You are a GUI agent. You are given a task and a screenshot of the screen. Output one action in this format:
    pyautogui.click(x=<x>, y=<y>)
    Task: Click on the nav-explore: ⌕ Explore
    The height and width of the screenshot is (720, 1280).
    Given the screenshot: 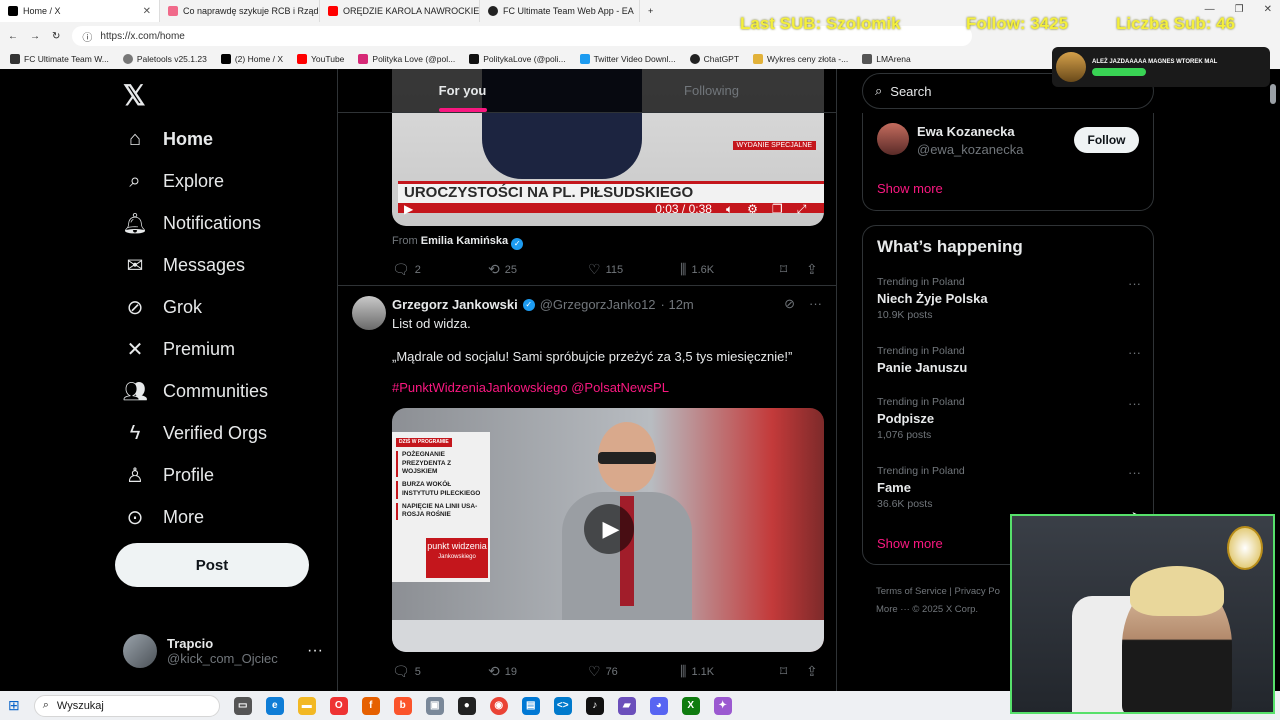 What is the action you would take?
    pyautogui.click(x=173, y=181)
    